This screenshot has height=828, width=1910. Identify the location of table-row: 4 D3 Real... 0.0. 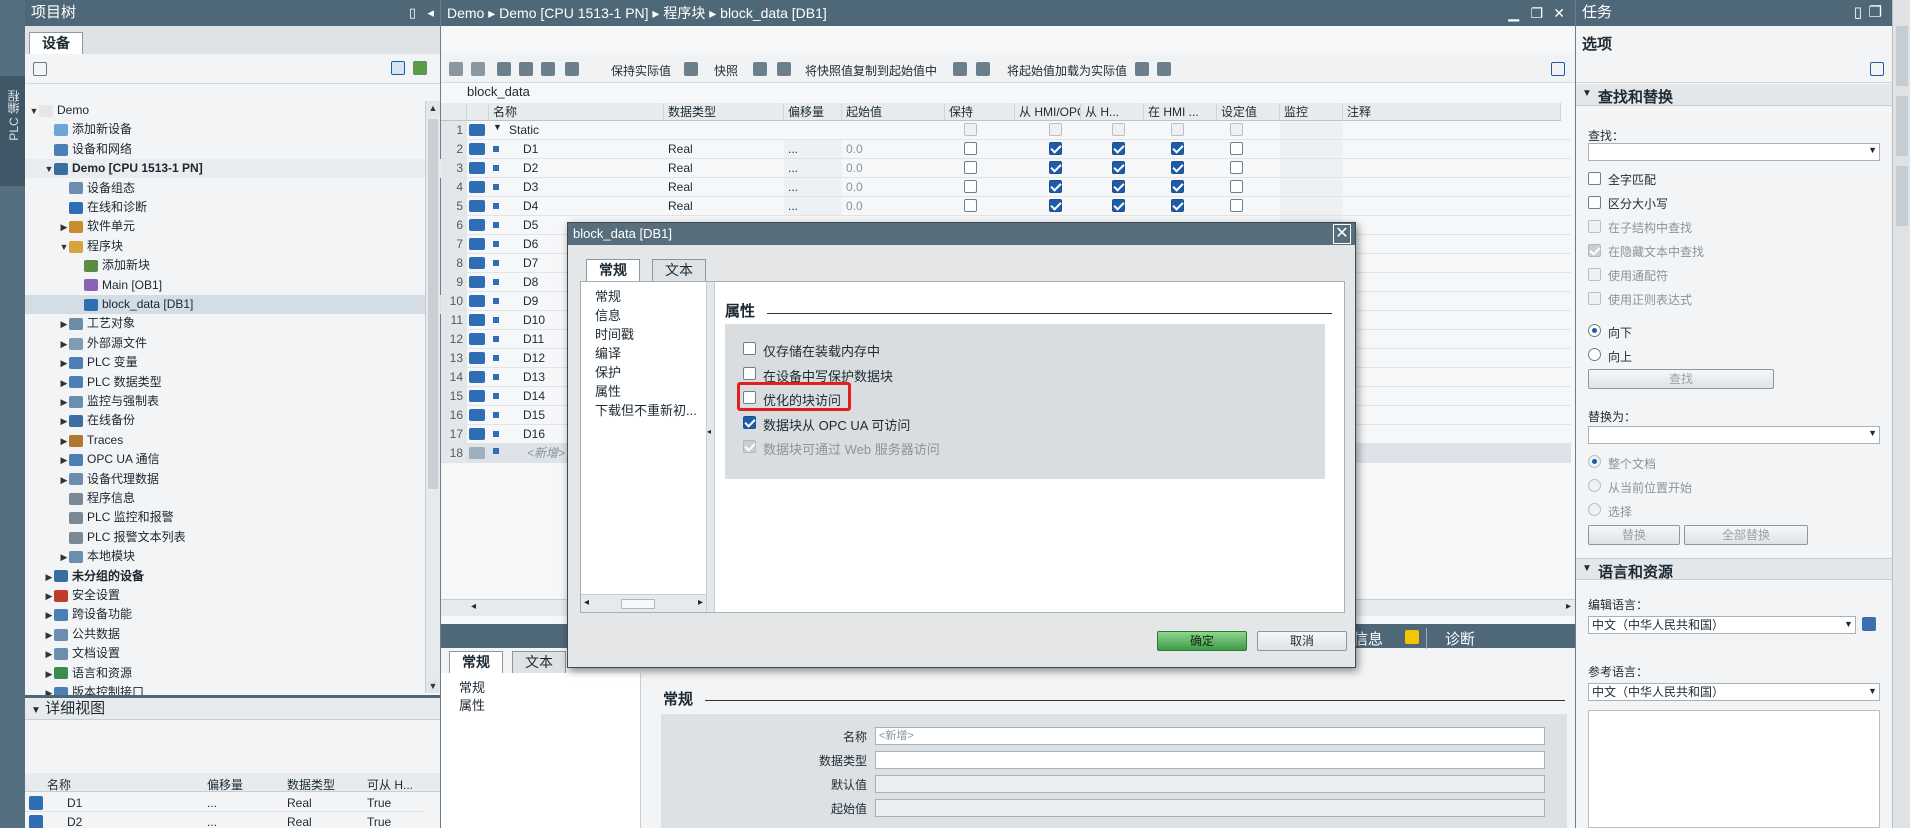
(1006, 187).